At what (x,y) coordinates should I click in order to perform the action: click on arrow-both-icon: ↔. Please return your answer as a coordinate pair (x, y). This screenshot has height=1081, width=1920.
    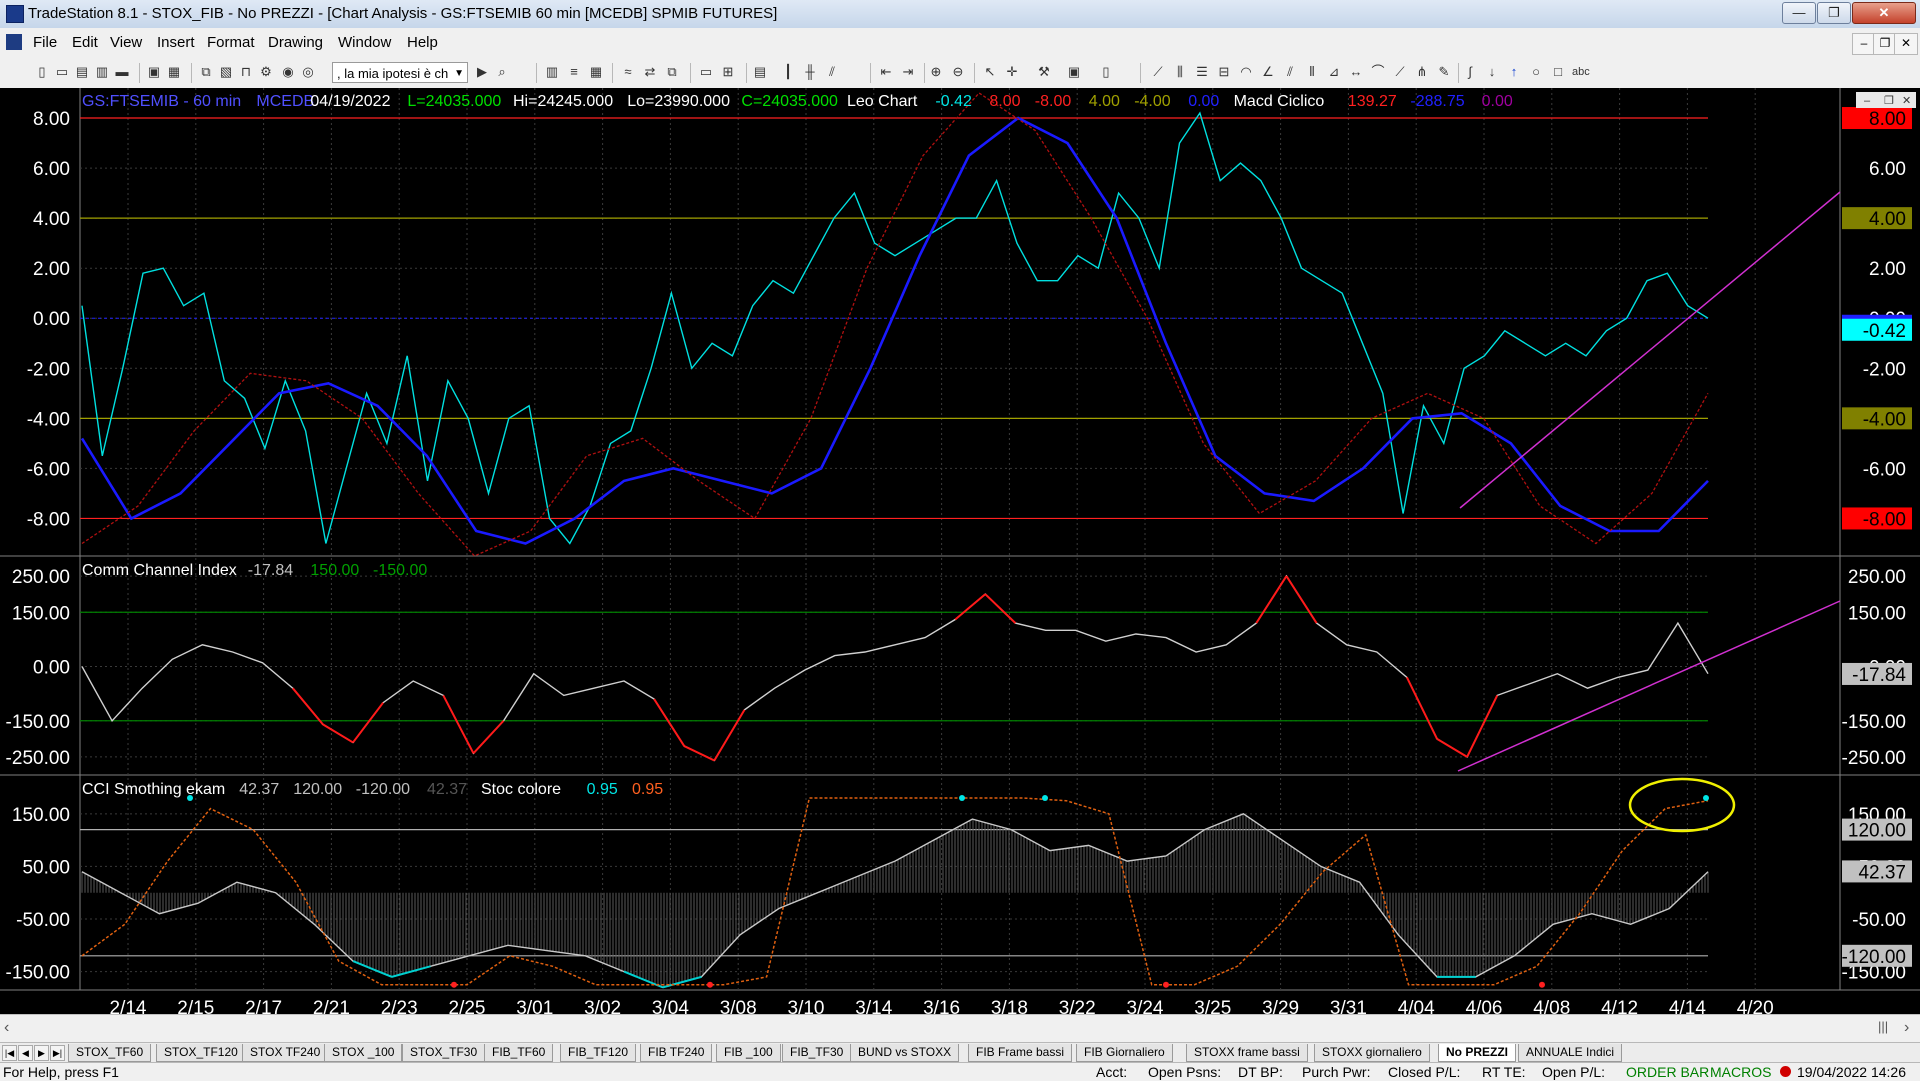
    Looking at the image, I should click on (1356, 72).